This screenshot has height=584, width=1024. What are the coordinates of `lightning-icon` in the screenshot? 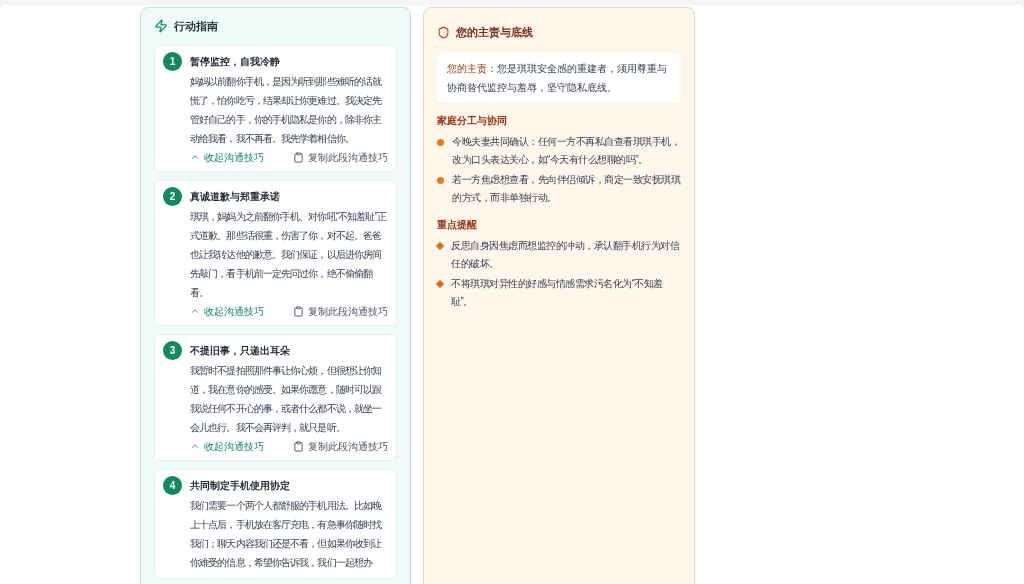 It's located at (161, 26).